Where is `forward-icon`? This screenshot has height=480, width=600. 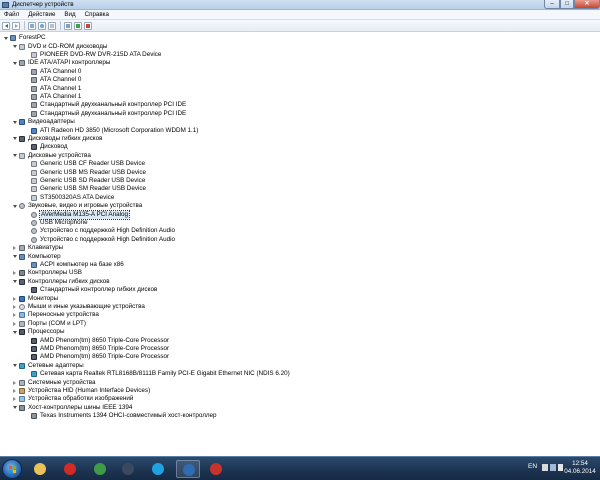 forward-icon is located at coordinates (16, 25).